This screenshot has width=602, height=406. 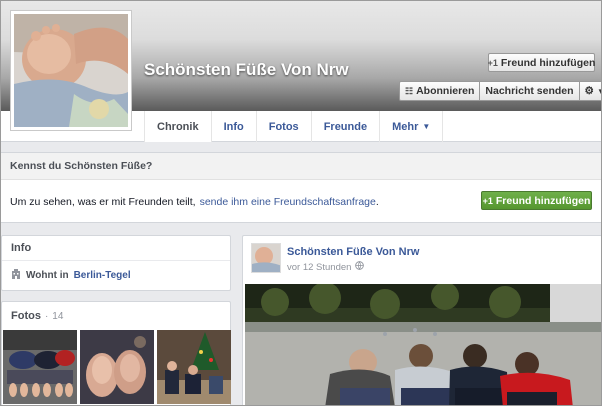 What do you see at coordinates (47, 275) in the screenshot?
I see `lives-in-label: Wohnt in` at bounding box center [47, 275].